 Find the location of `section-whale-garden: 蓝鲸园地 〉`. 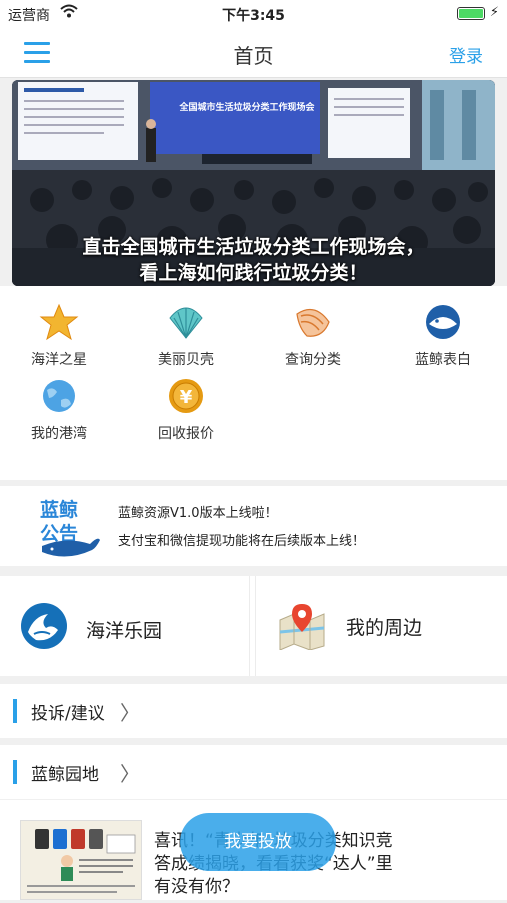

section-whale-garden: 蓝鲸园地 〉 is located at coordinates (253, 772).